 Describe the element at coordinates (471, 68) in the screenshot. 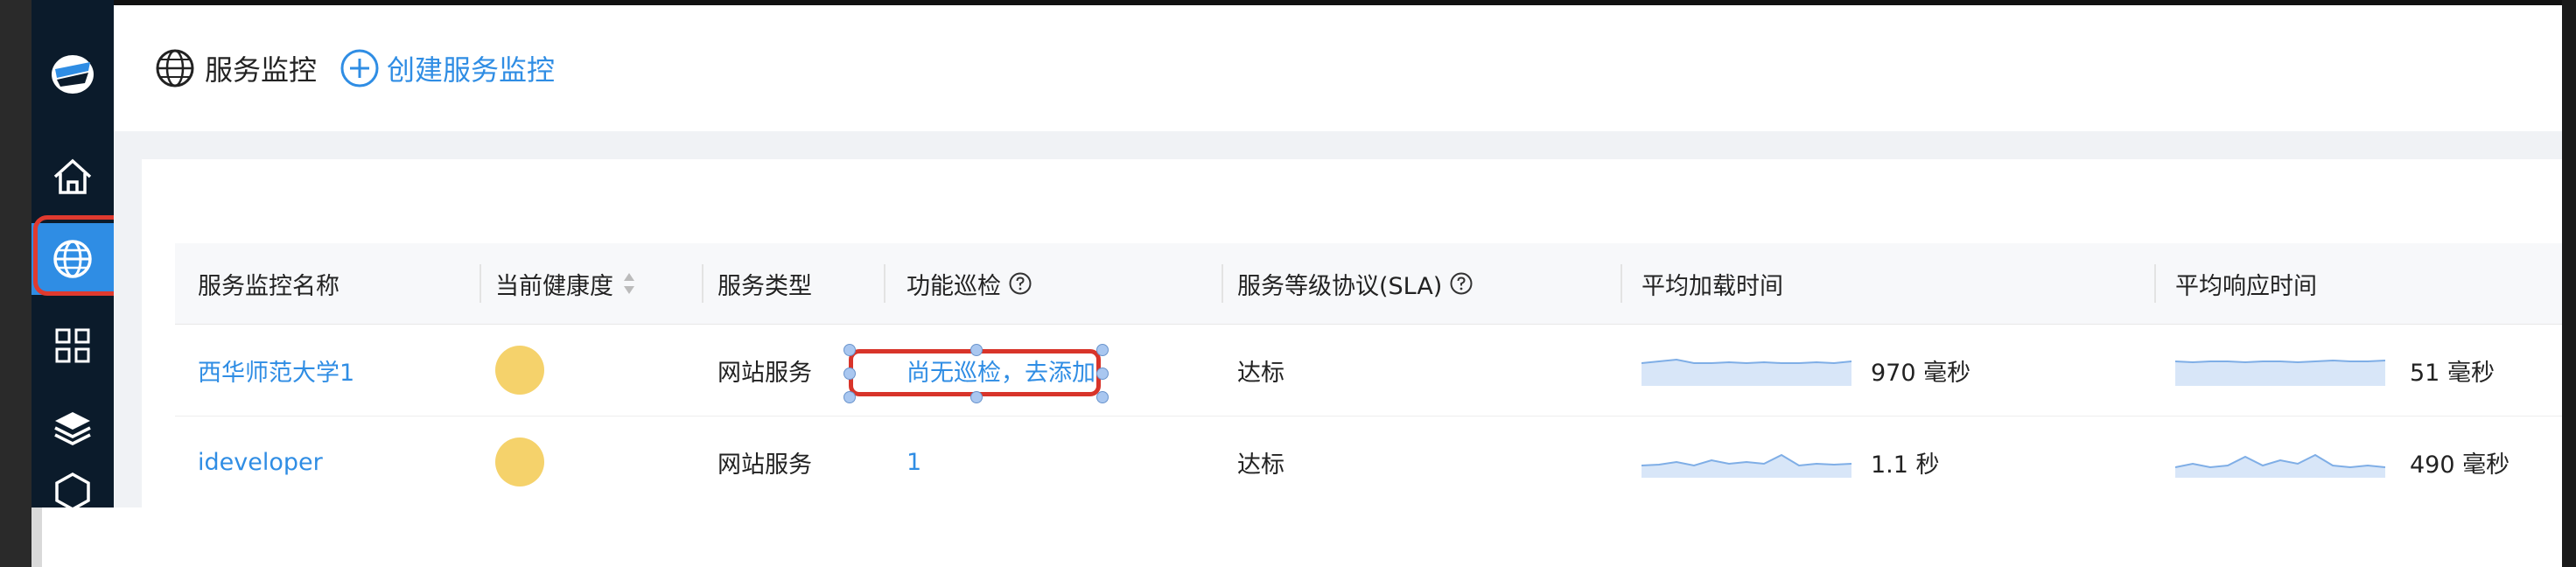

I see `create-service-monitor-link: 创建服务监控` at that location.